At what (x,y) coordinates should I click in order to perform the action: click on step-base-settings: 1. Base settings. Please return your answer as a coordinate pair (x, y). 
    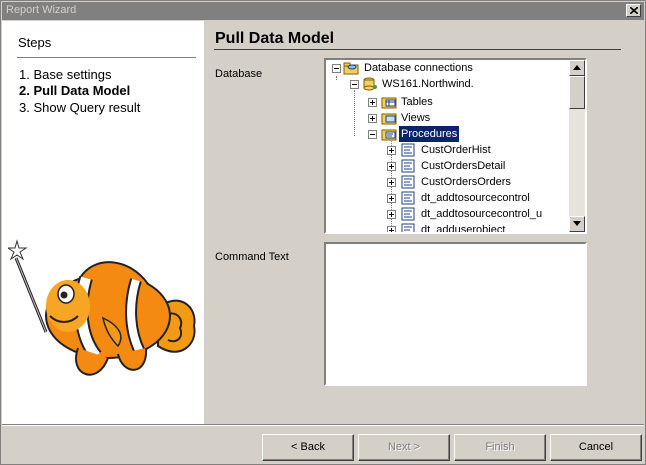
    Looking at the image, I should click on (65, 74).